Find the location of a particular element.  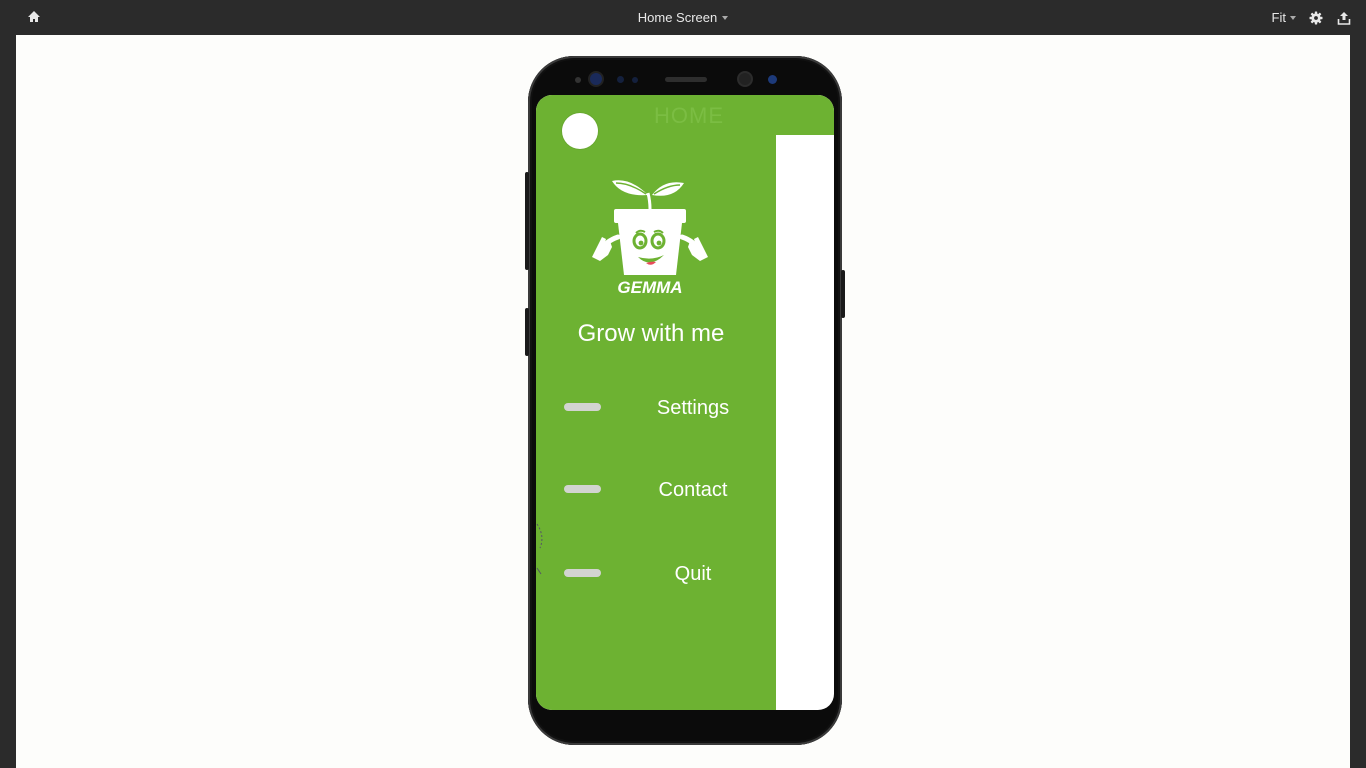

volume-button is located at coordinates (527, 332).